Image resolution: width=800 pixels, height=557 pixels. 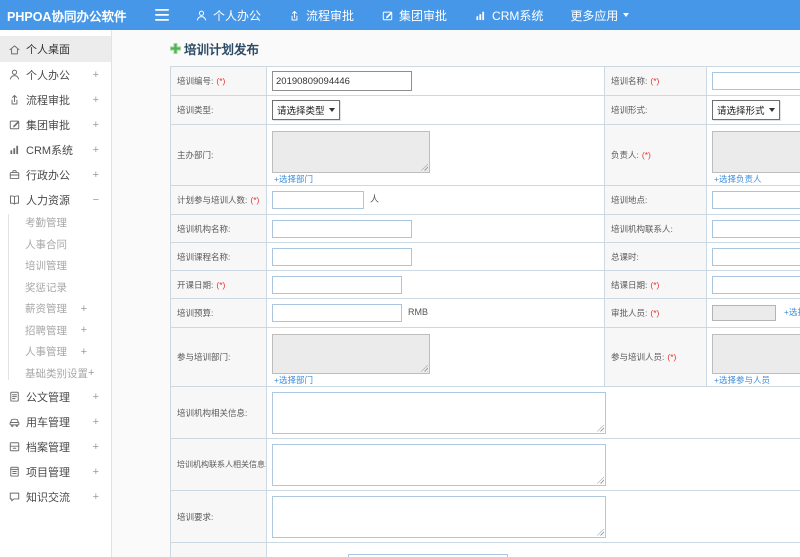 I want to click on sidebar-item-personal-desktop: 个人桌面, so click(x=55, y=49).